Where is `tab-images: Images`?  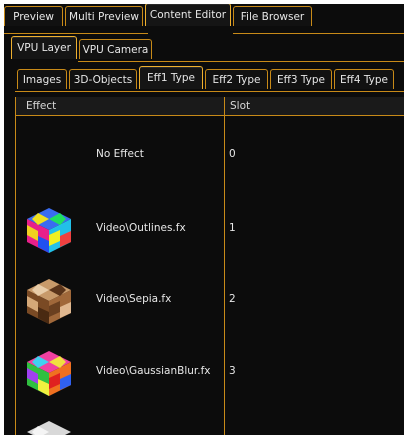 tab-images: Images is located at coordinates (42, 79).